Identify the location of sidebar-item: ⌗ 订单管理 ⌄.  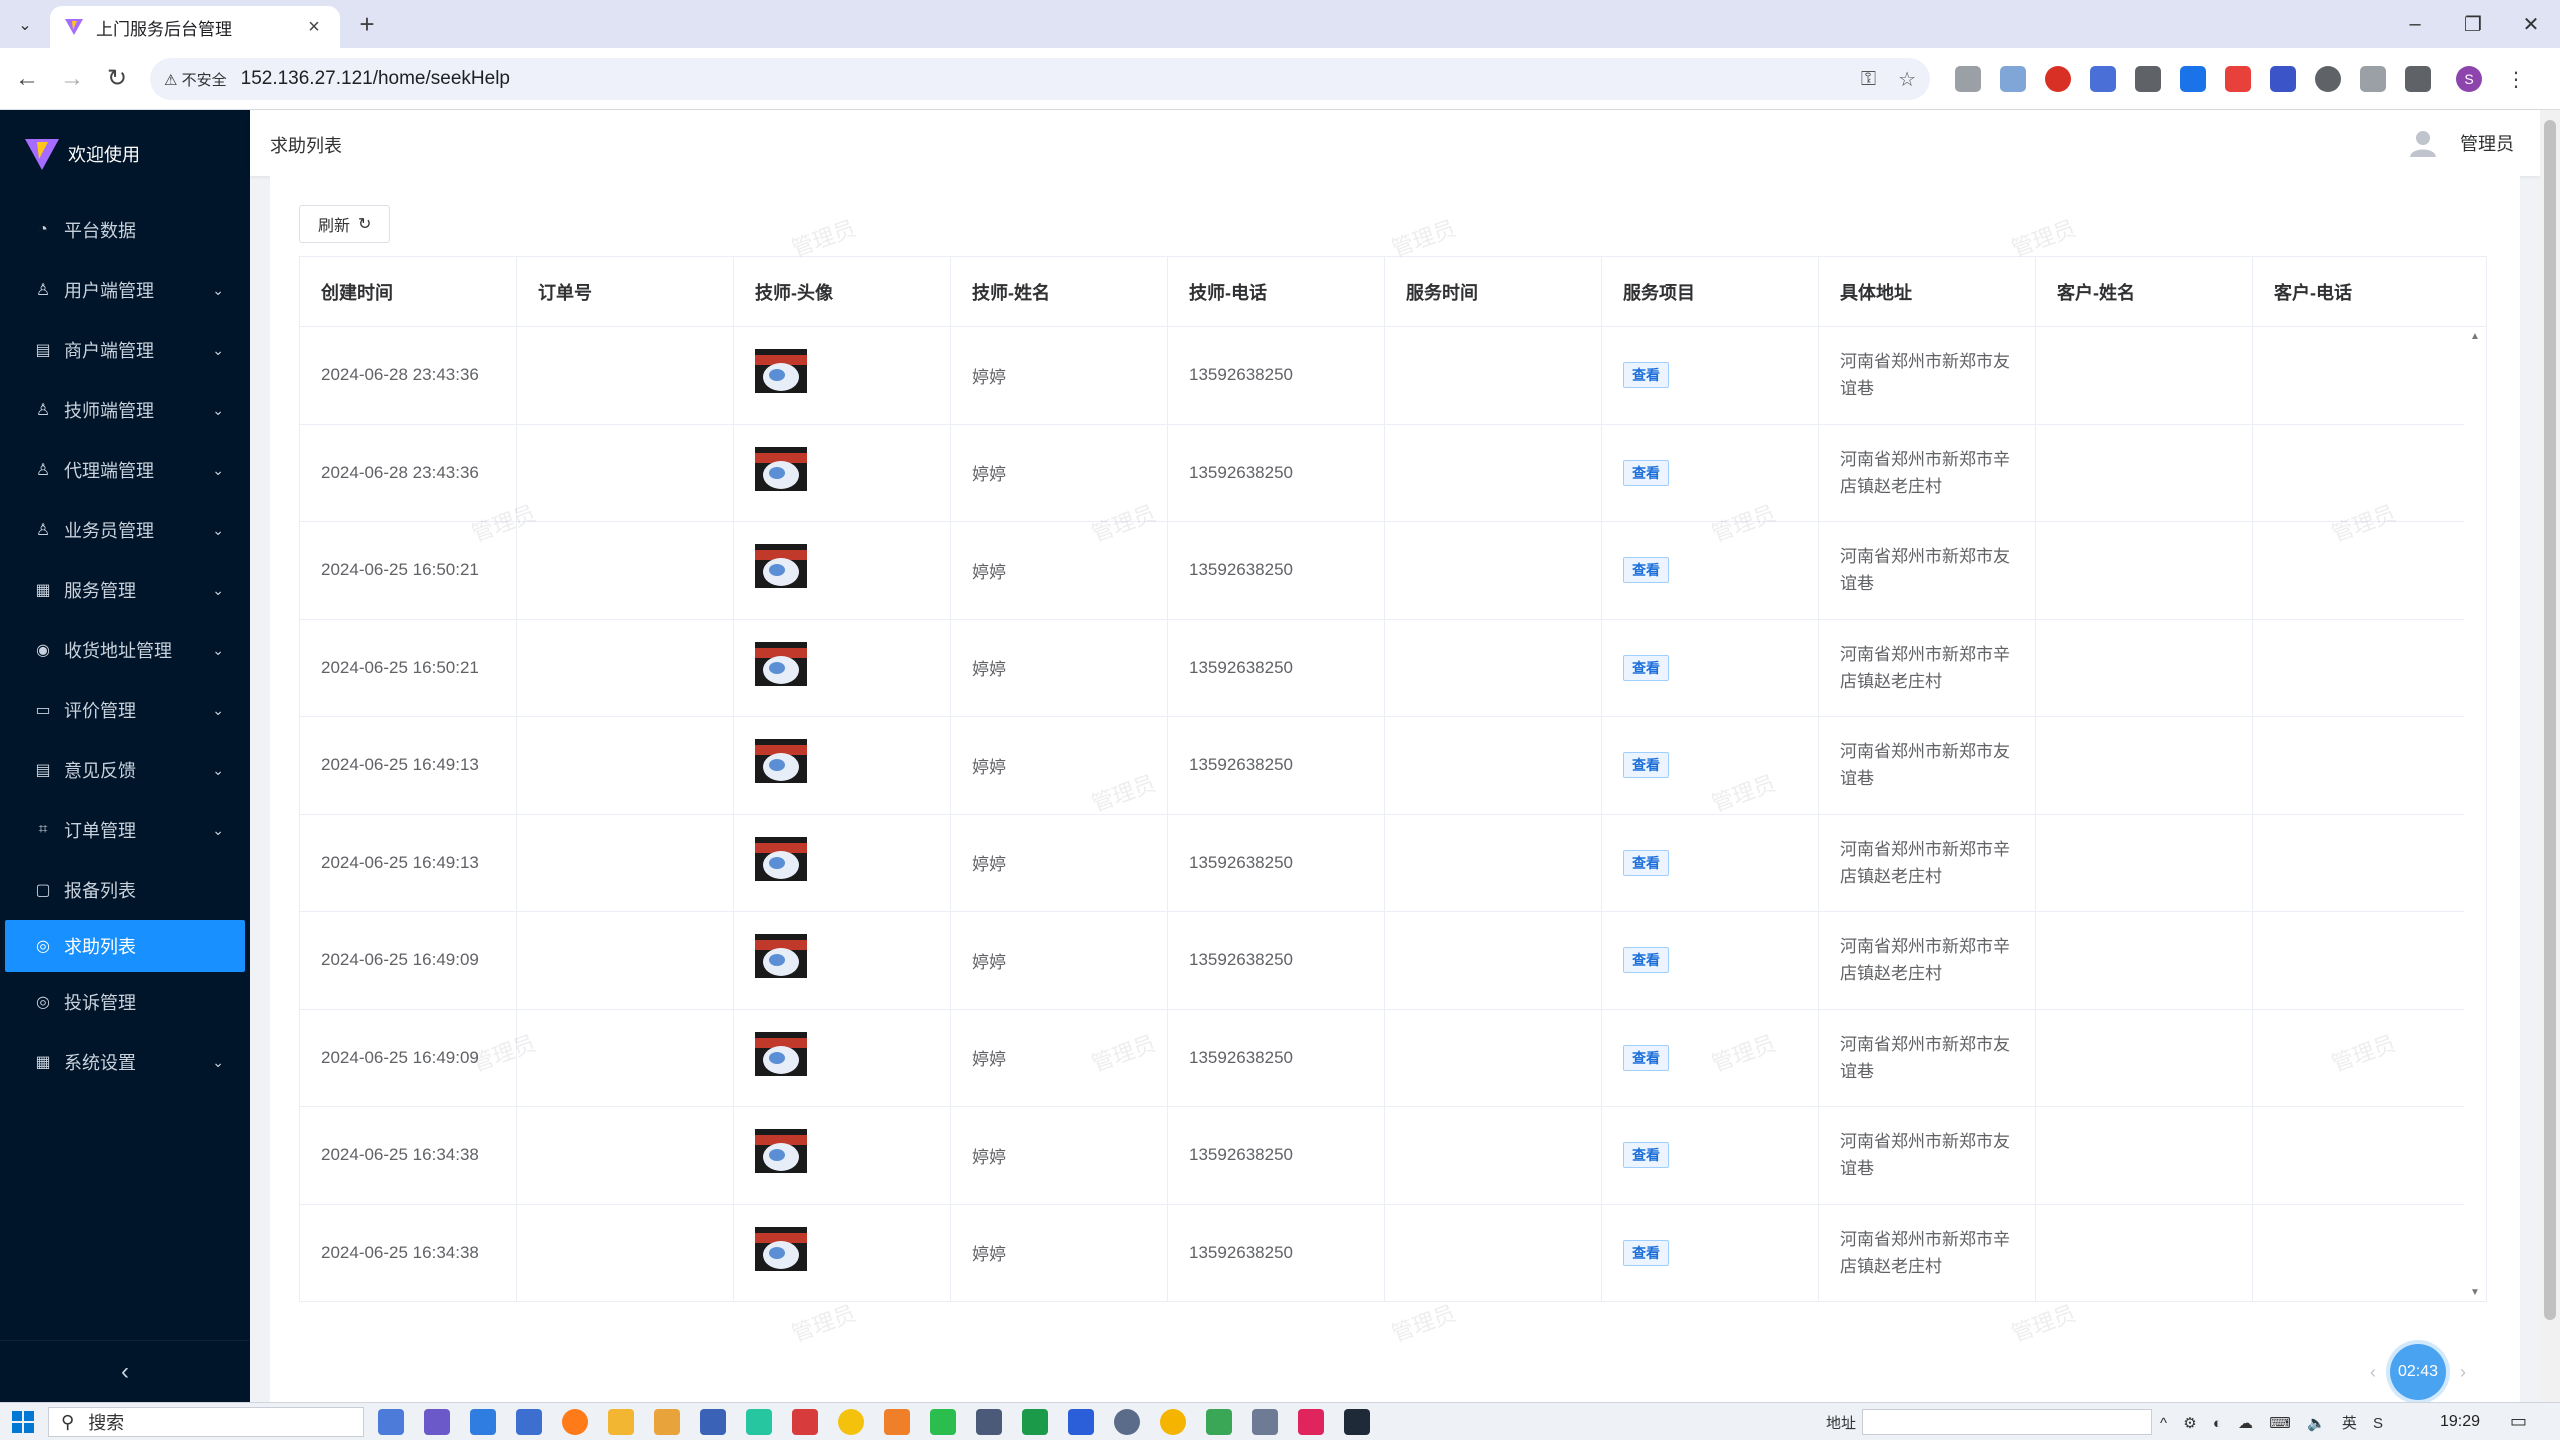
(125, 830).